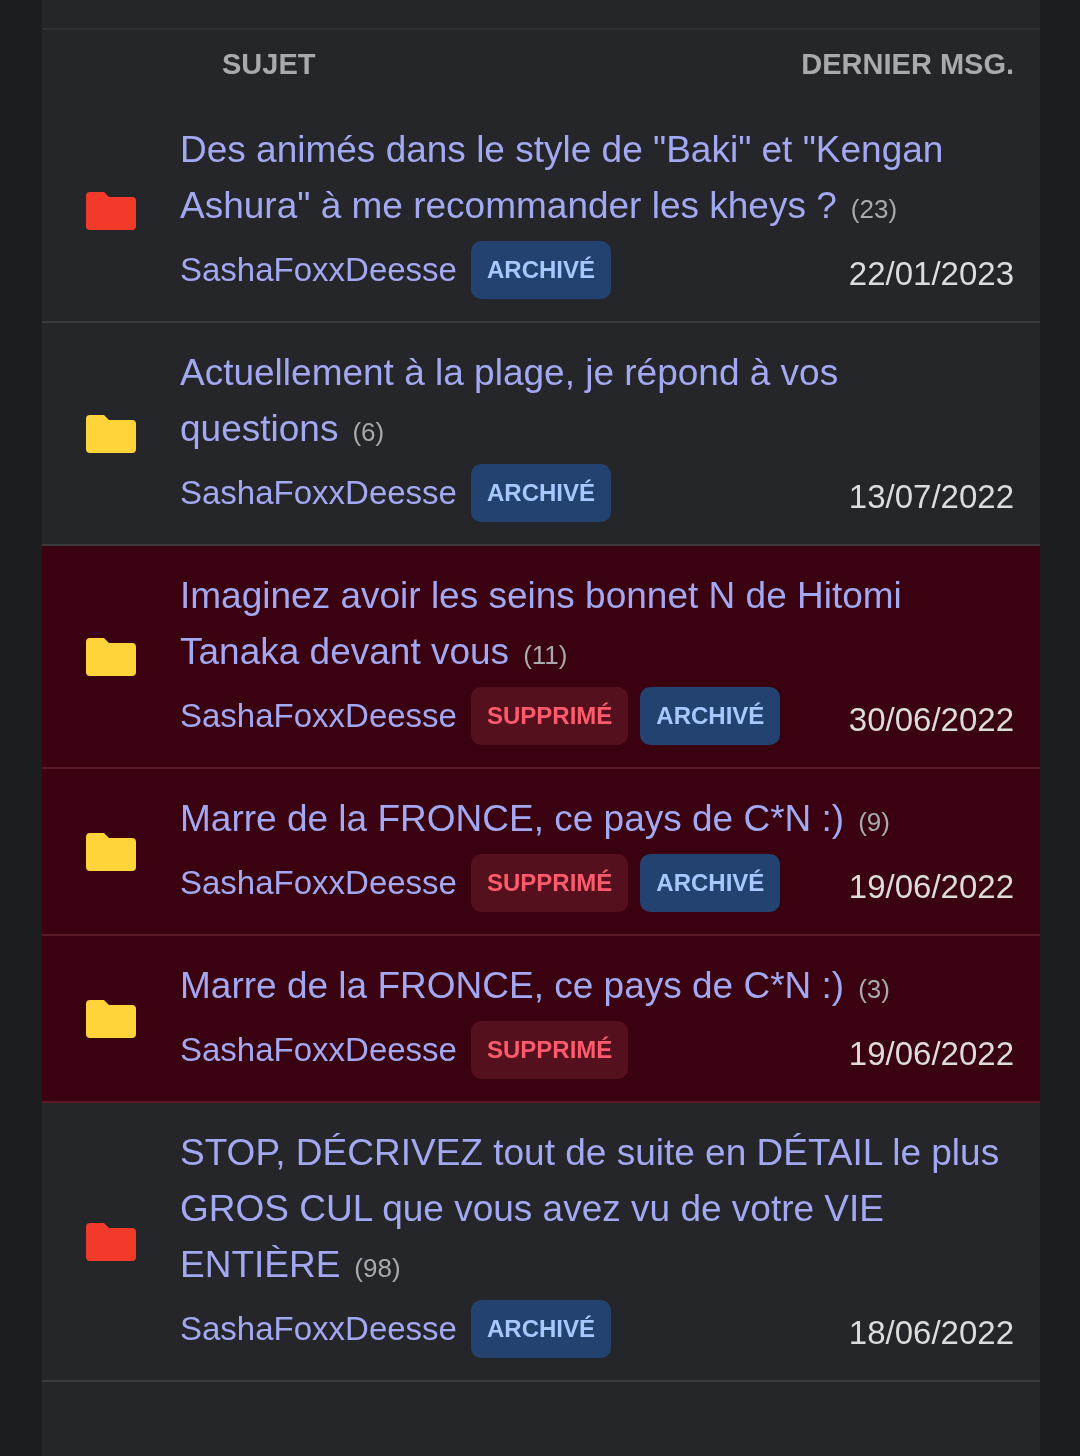 The width and height of the screenshot is (1080, 1456). I want to click on topic-row: Des animés dans le style de "Baki" et "Kengan Ashura" à me recommander les kheys ? (23) SashaFoxxDeesse ARCHIVÉ 22/01/2023, so click(541, 211).